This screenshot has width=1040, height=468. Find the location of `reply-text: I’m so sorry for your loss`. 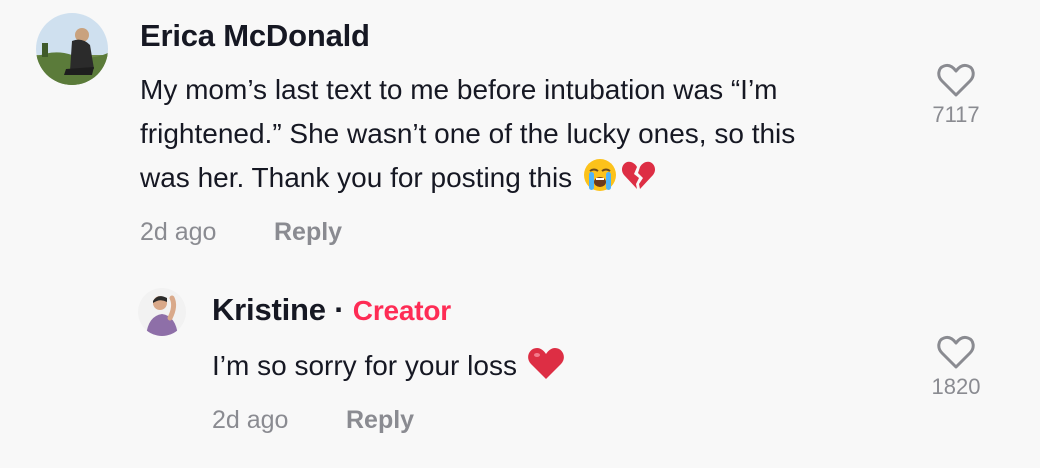

reply-text: I’m so sorry for your loss is located at coordinates (562, 369).